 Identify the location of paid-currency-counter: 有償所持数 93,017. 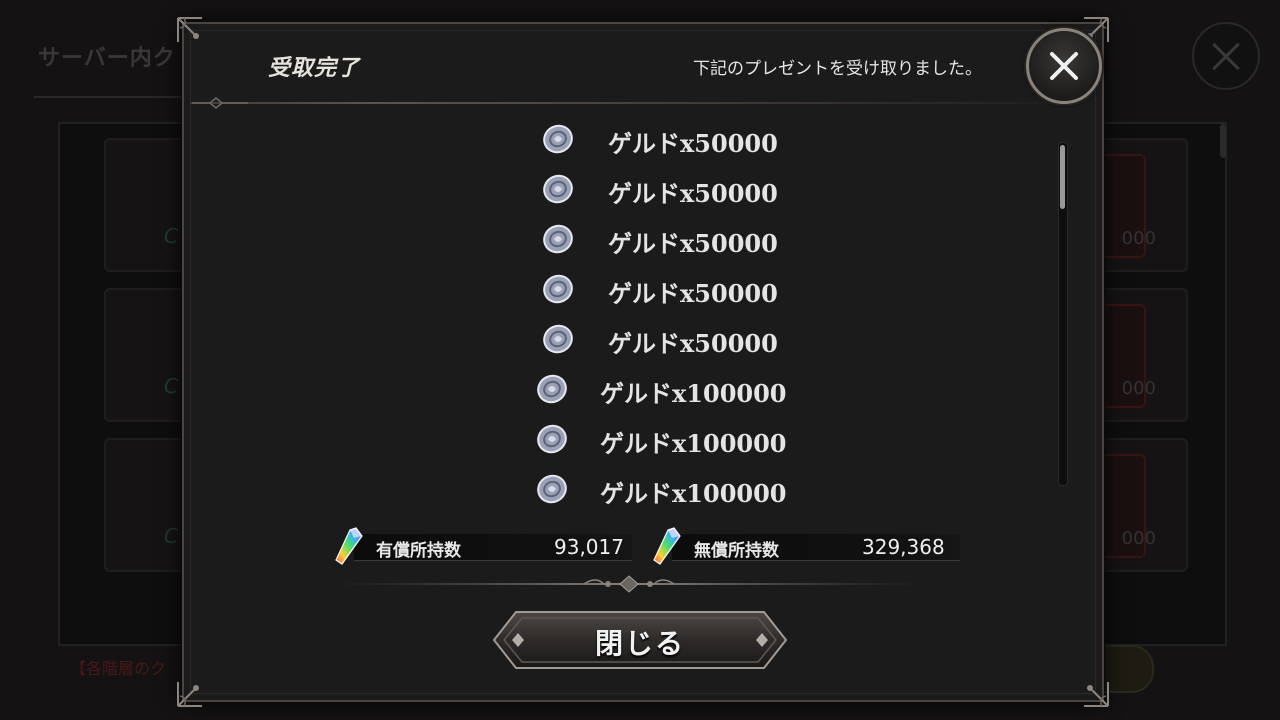
(482, 546).